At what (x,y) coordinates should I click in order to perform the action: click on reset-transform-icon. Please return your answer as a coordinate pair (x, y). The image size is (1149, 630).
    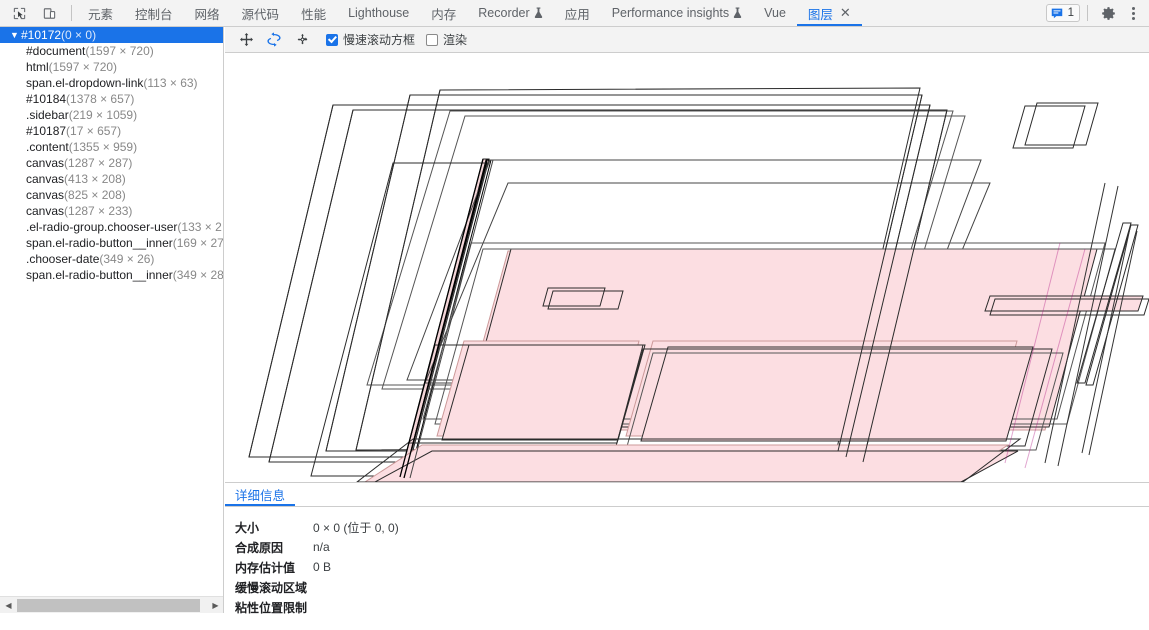
    Looking at the image, I should click on (302, 40).